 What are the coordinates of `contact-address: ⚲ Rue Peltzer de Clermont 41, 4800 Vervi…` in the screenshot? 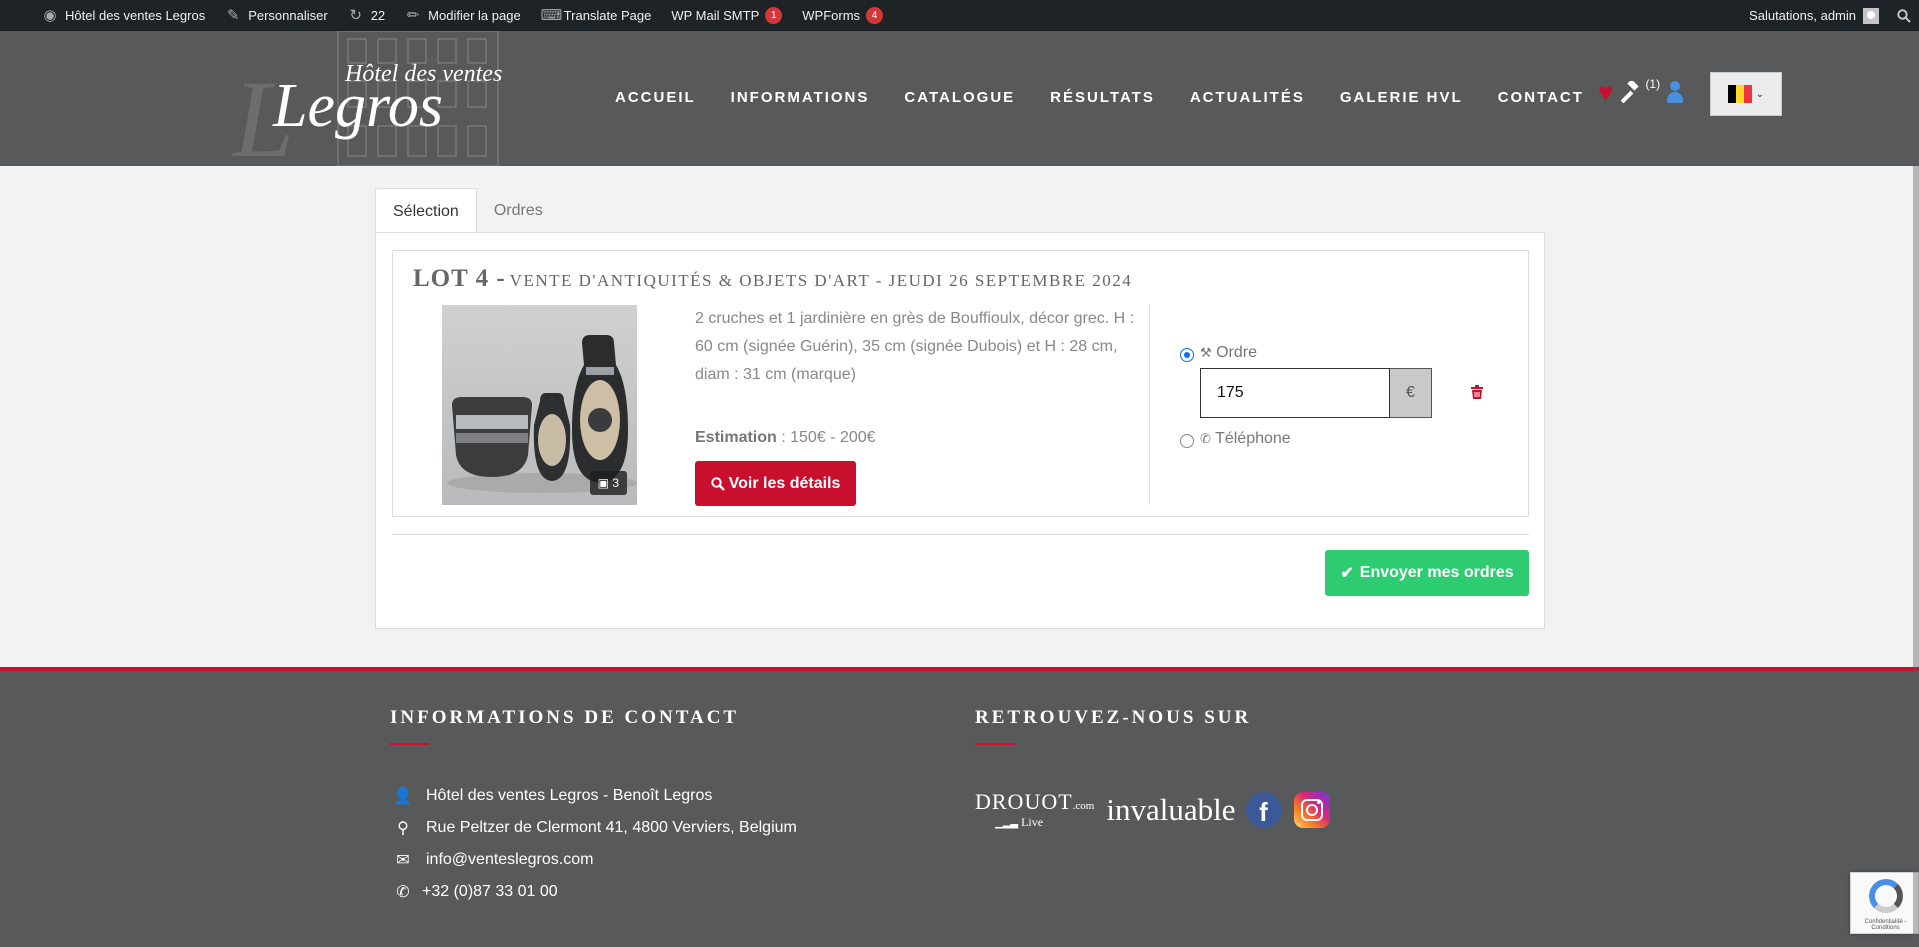 It's located at (593, 828).